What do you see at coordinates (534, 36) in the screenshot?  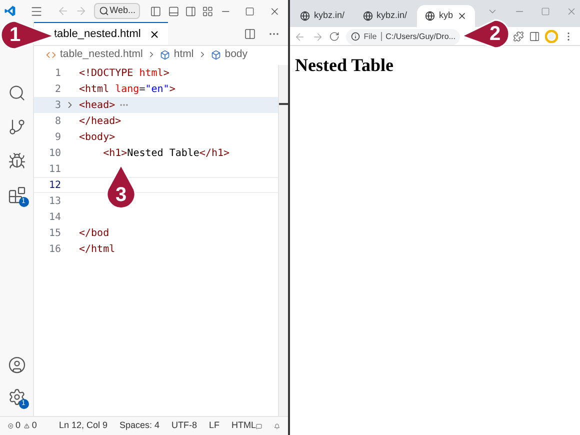 I see `side-panel-icon` at bounding box center [534, 36].